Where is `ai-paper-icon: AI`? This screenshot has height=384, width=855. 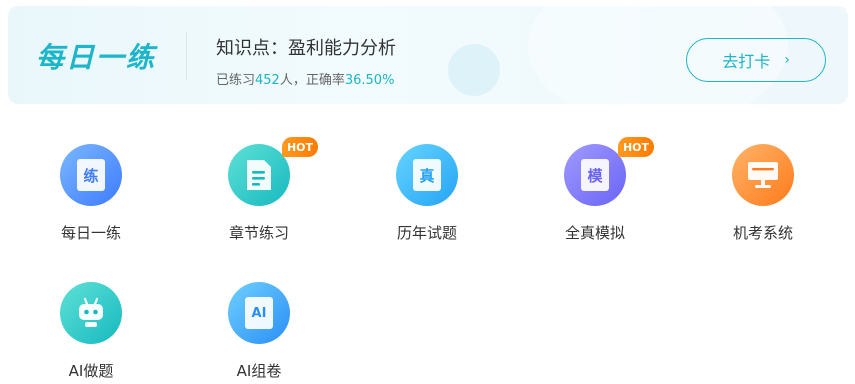
ai-paper-icon: AI is located at coordinates (259, 313).